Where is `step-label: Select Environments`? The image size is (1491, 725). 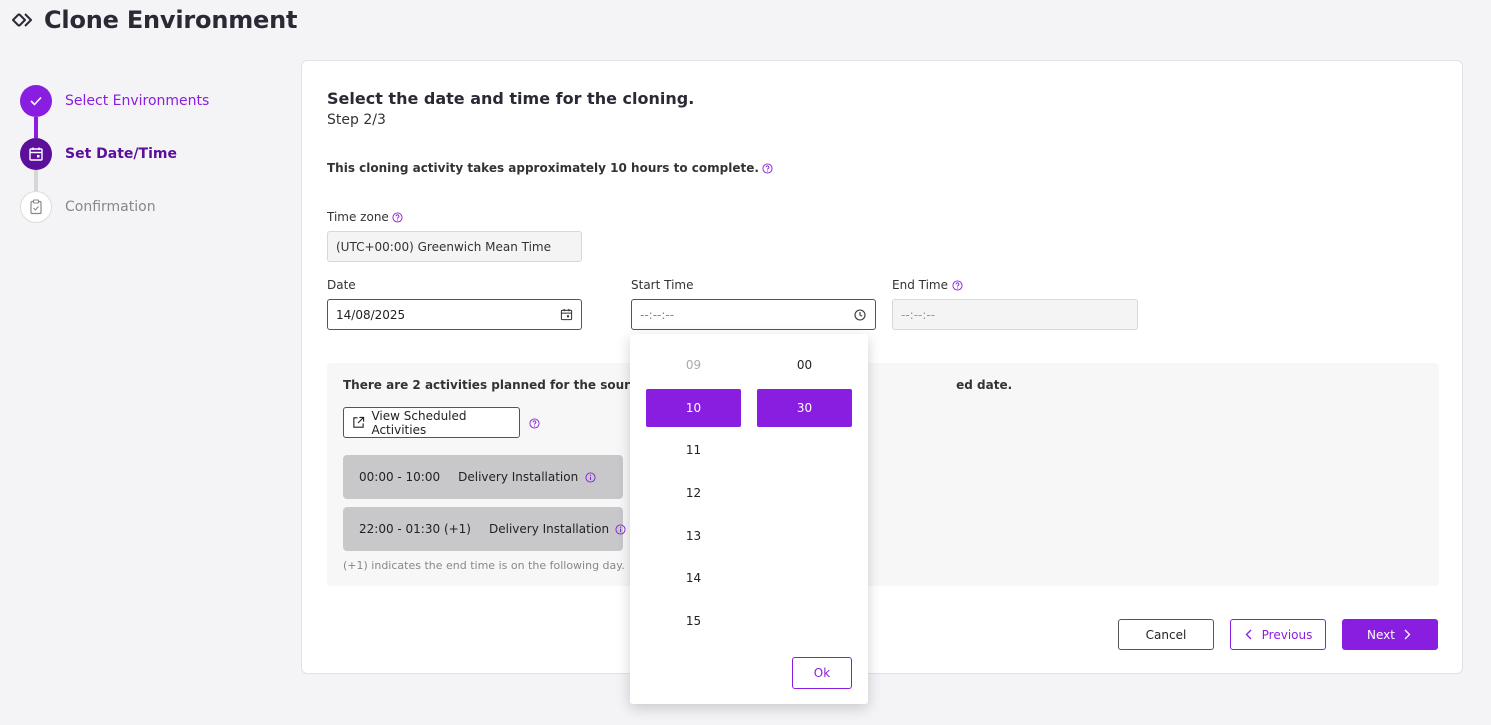
step-label: Select Environments is located at coordinates (137, 101).